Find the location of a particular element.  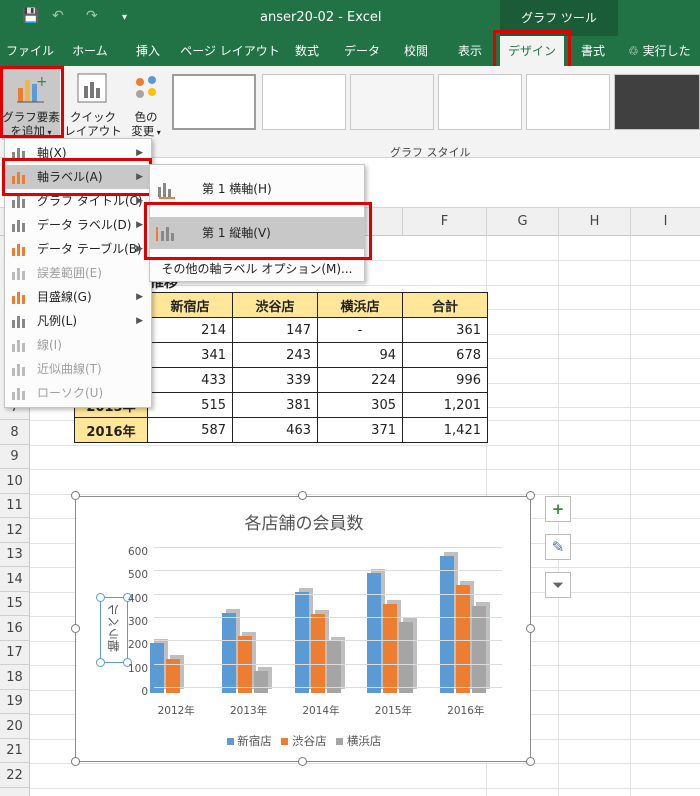

plot-area is located at coordinates (321, 623).